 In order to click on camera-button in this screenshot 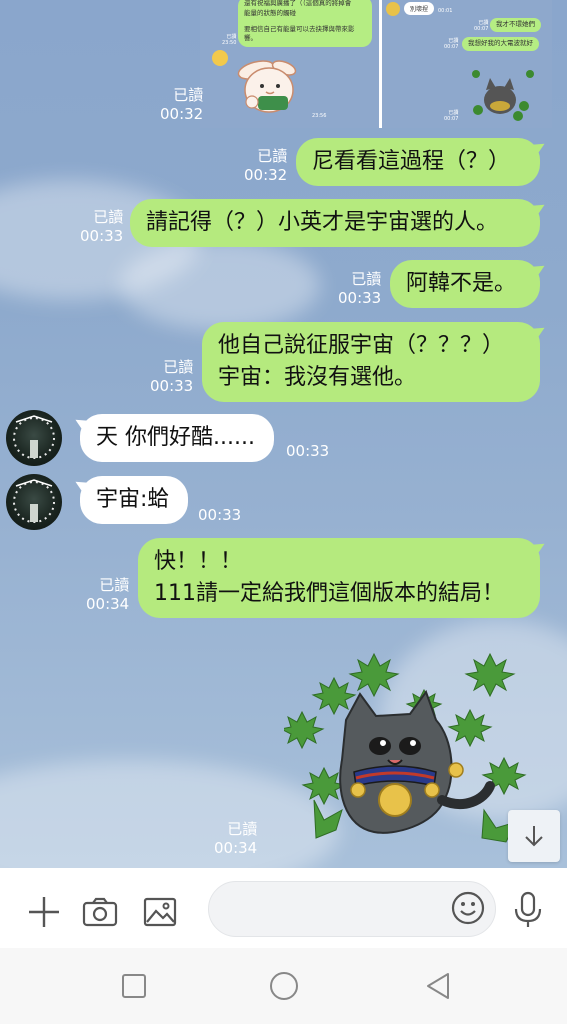, I will do `click(100, 912)`.